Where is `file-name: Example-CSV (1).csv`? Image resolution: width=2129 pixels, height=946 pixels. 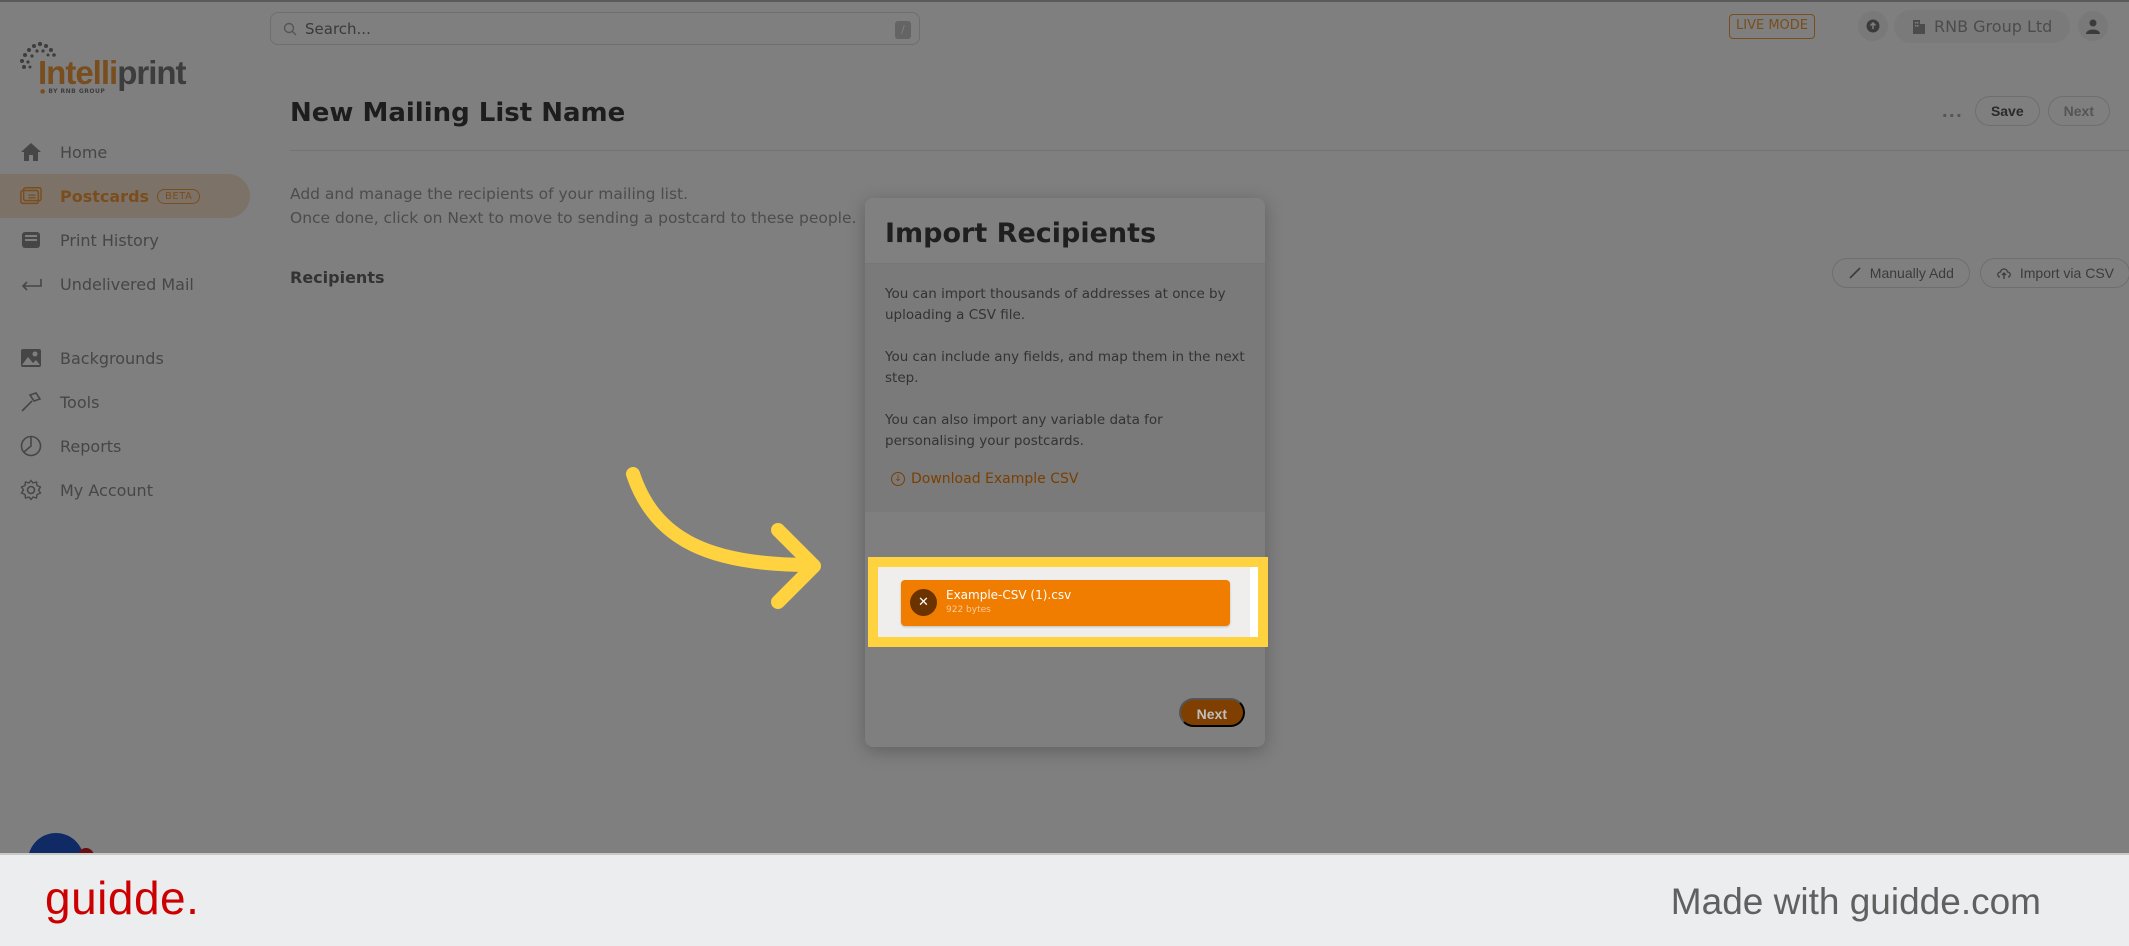
file-name: Example-CSV (1).csv is located at coordinates (1009, 595).